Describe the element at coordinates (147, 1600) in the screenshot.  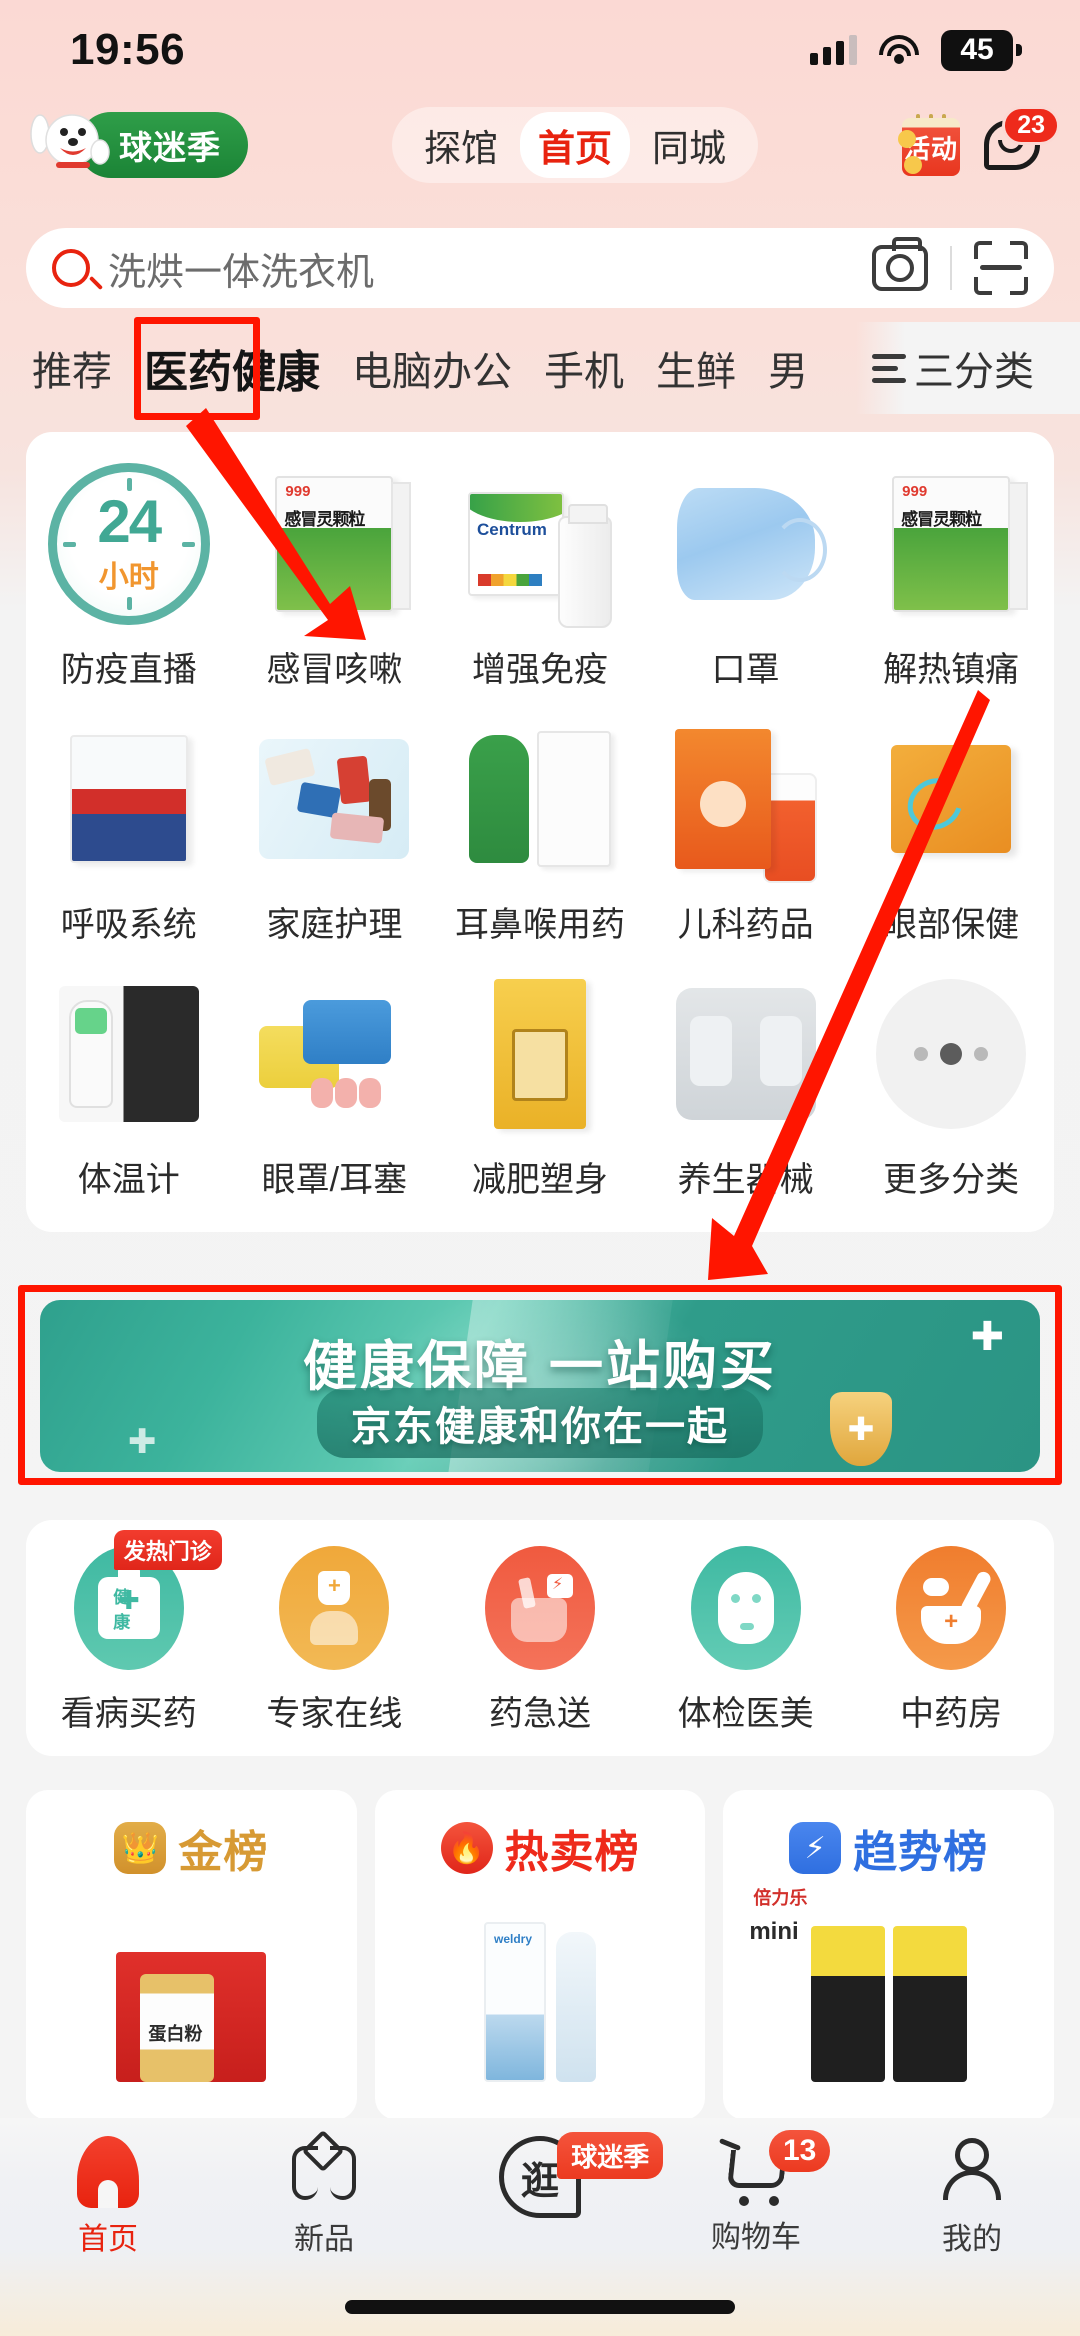
I see `health-bag-icon: ✚ 健康 发热门诊` at that location.